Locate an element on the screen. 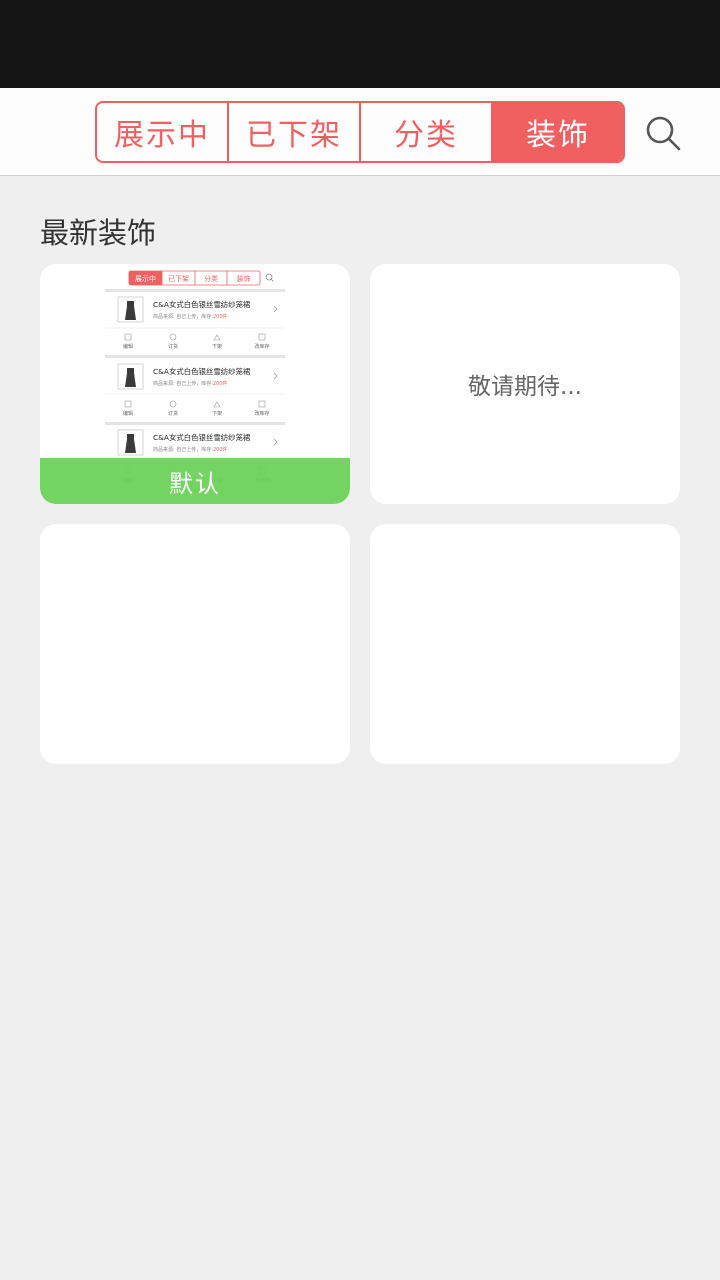 The height and width of the screenshot is (1280, 720). status-bar is located at coordinates (360, 44).